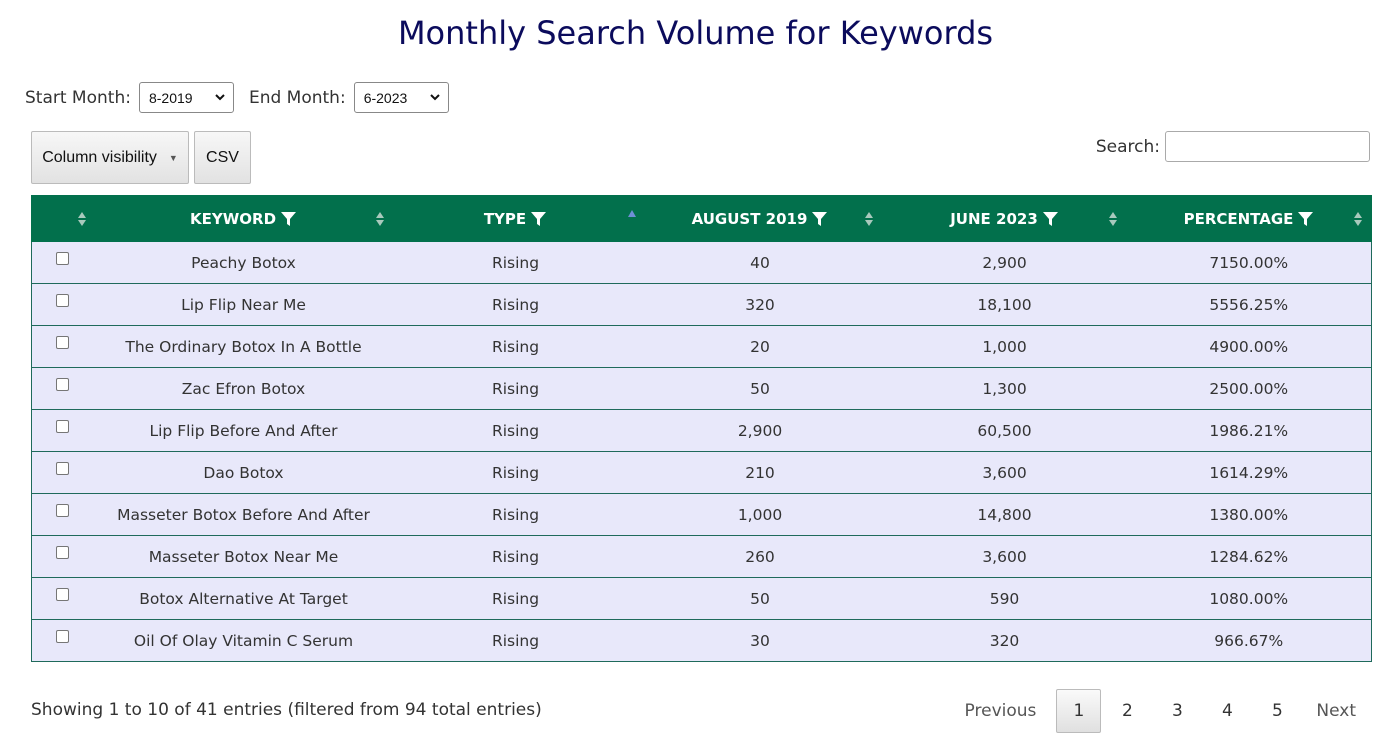 This screenshot has width=1391, height=747. What do you see at coordinates (760, 514) in the screenshot?
I see `august-2019-cell: 1,000` at bounding box center [760, 514].